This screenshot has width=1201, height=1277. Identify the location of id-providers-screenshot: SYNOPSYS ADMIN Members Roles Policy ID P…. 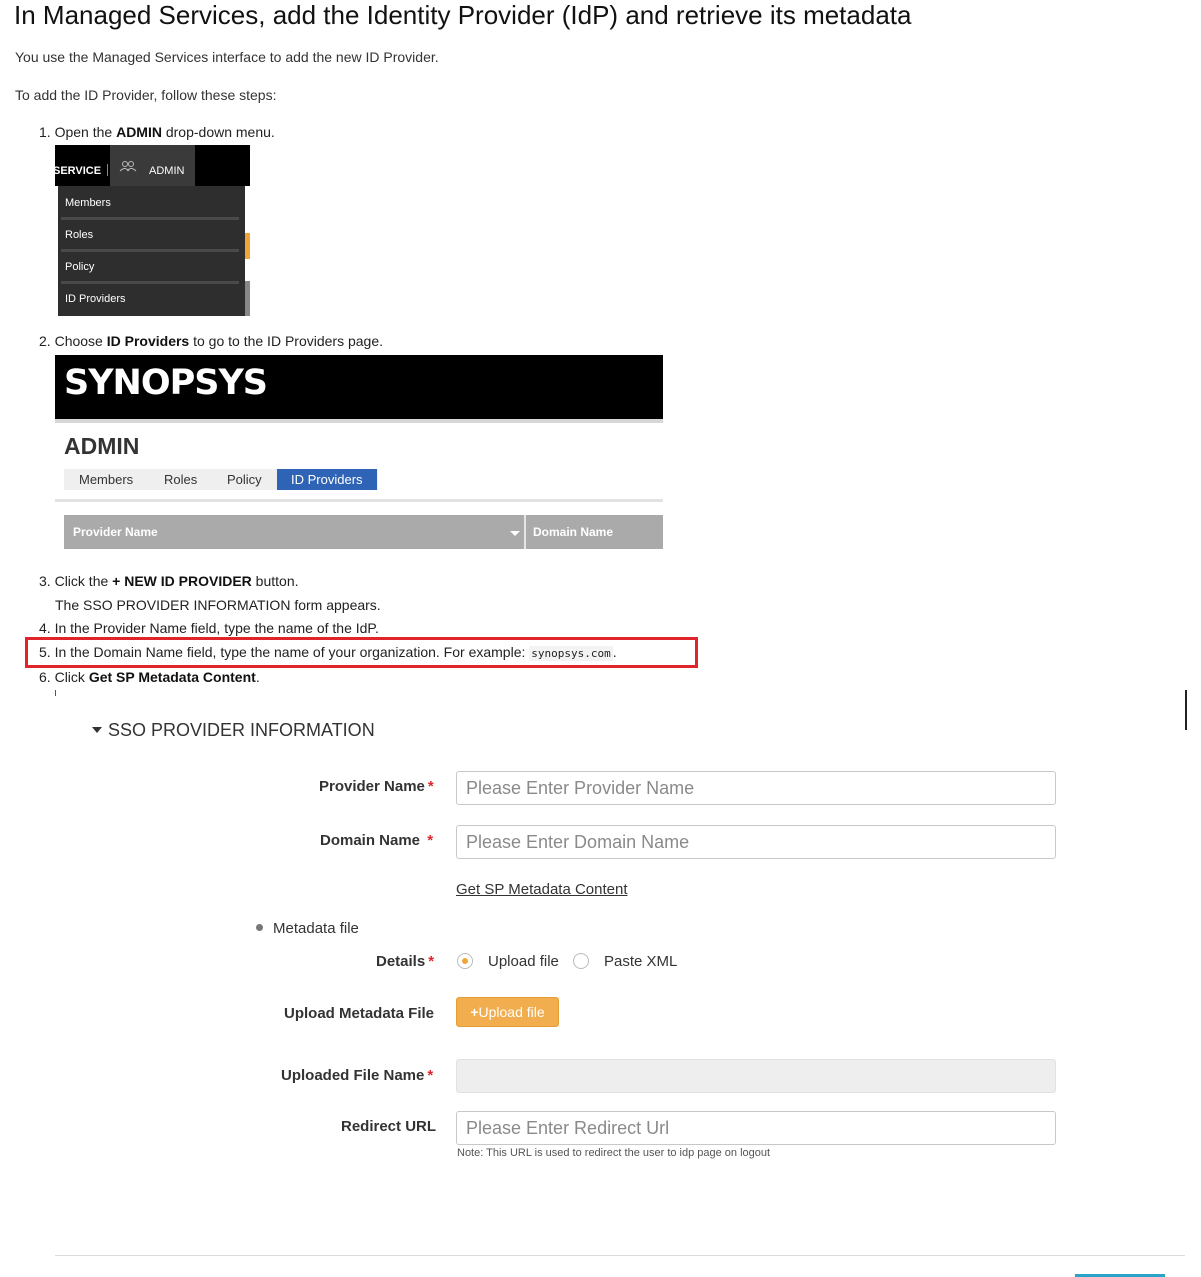
(359, 452).